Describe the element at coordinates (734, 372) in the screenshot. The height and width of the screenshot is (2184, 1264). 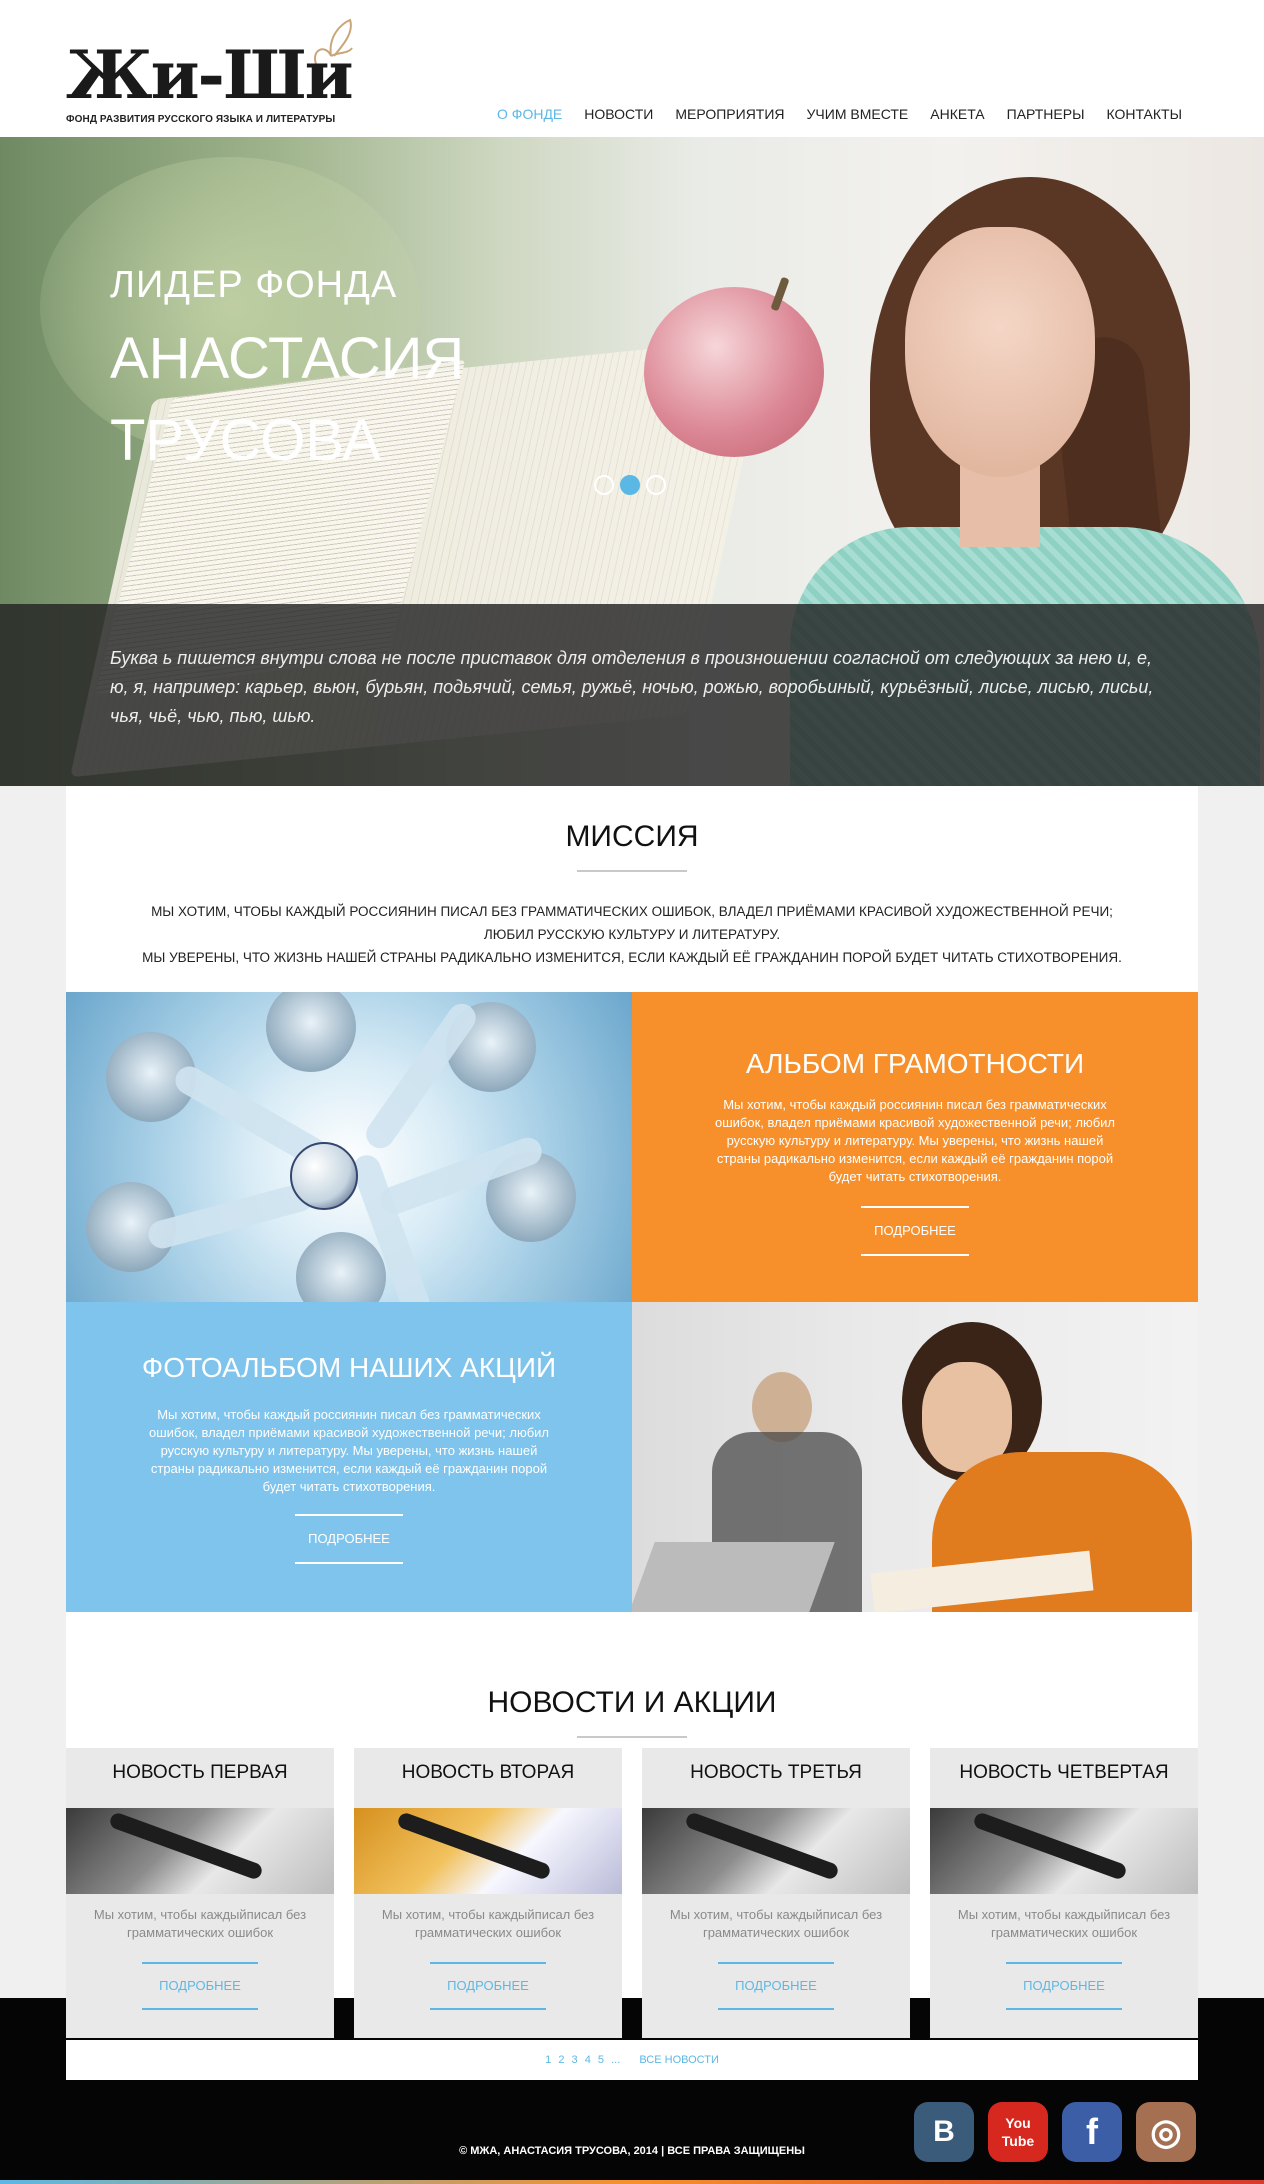
I see `hero-apple-image` at that location.